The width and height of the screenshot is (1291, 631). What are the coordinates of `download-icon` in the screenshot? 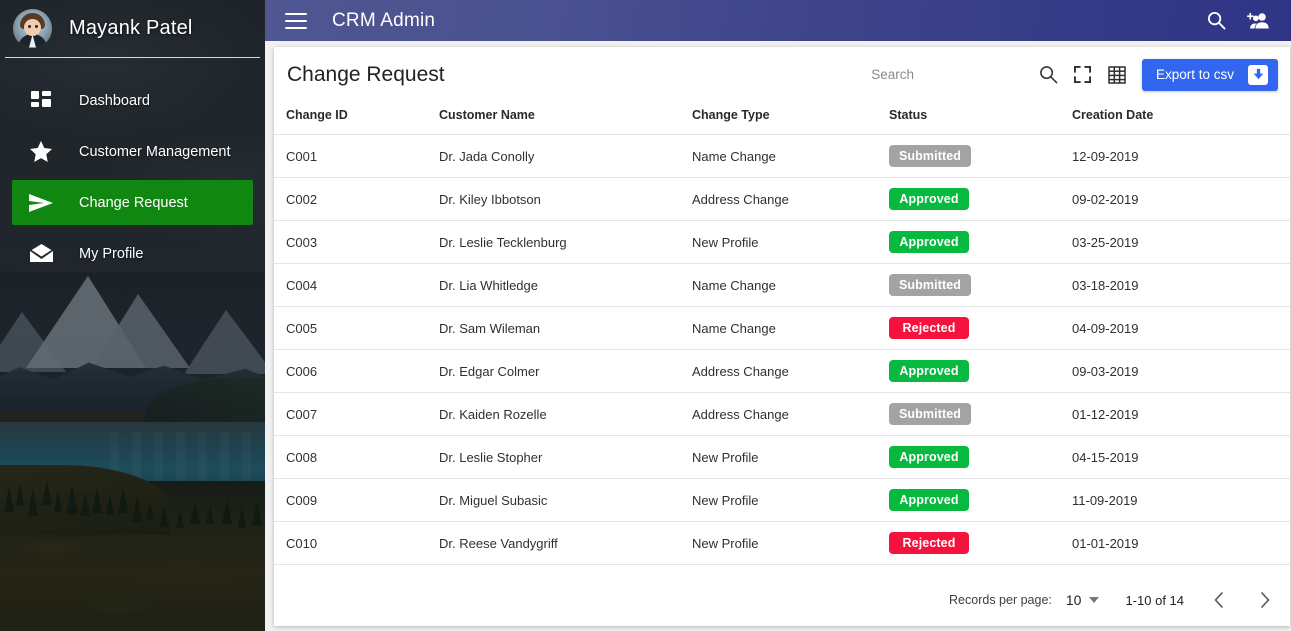 It's located at (1258, 74).